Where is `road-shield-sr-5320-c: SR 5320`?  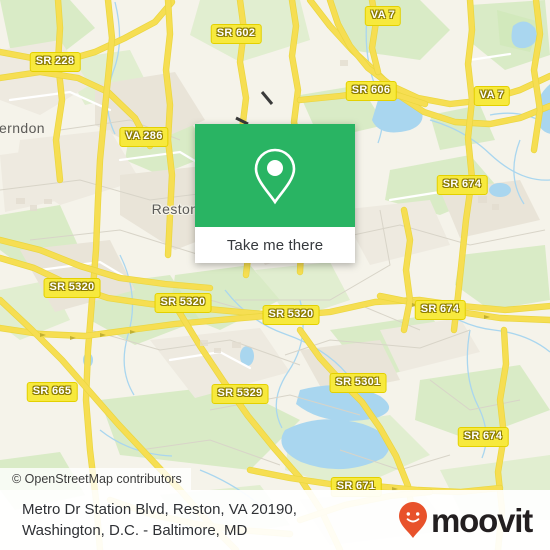
road-shield-sr-5320-c: SR 5320 is located at coordinates (291, 315).